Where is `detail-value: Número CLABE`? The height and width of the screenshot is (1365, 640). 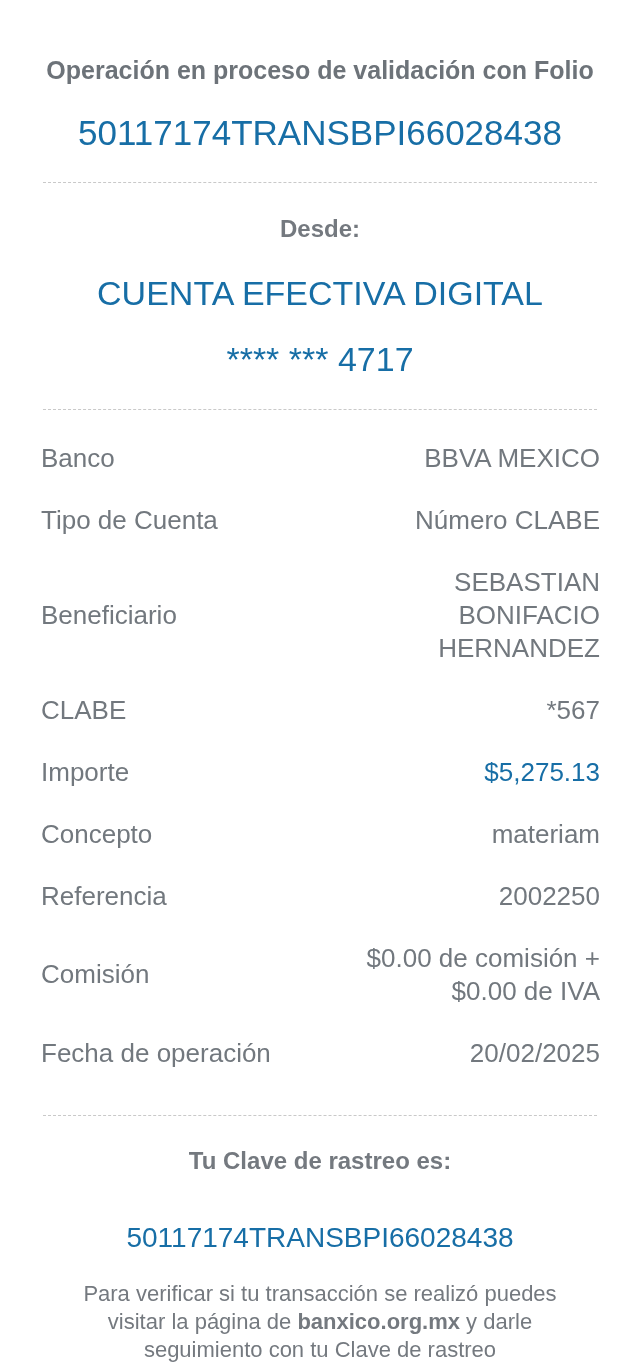 detail-value: Número CLABE is located at coordinates (507, 520).